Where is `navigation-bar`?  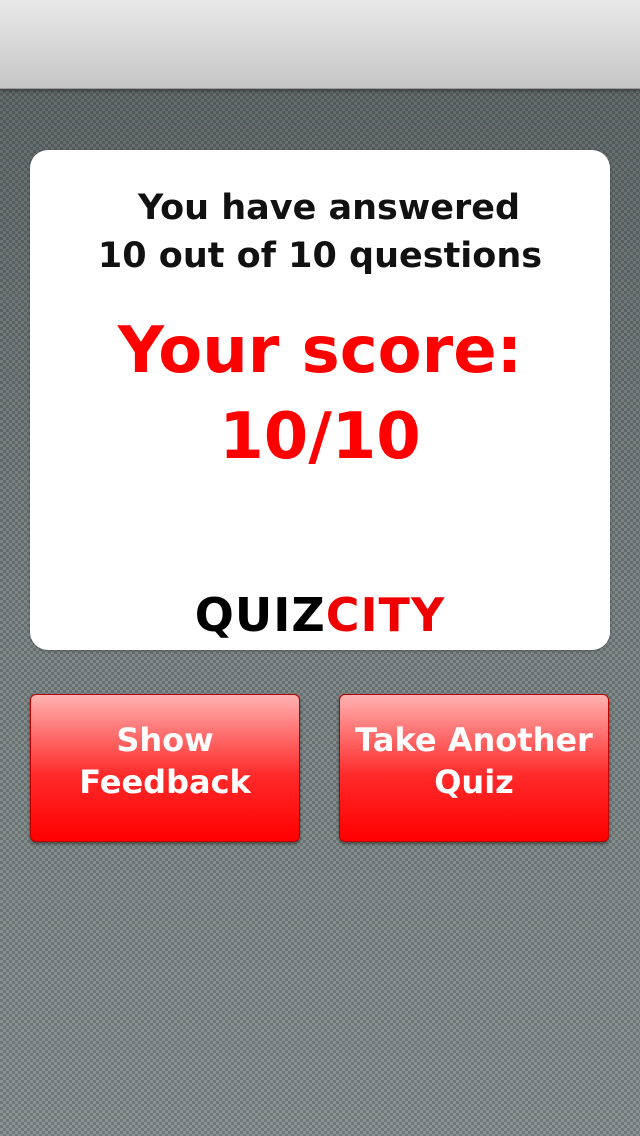 navigation-bar is located at coordinates (320, 44).